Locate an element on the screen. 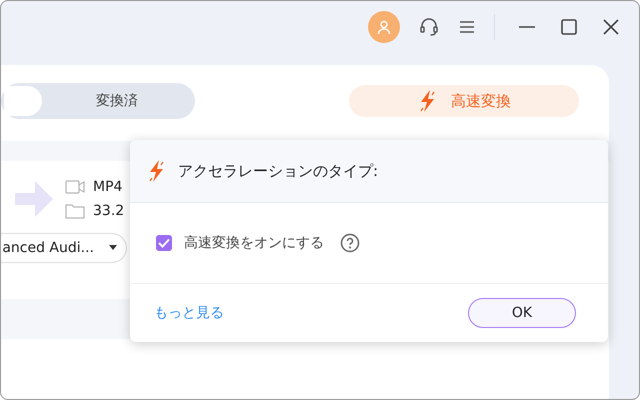 This screenshot has height=400, width=640. maximize-icon is located at coordinates (569, 27).